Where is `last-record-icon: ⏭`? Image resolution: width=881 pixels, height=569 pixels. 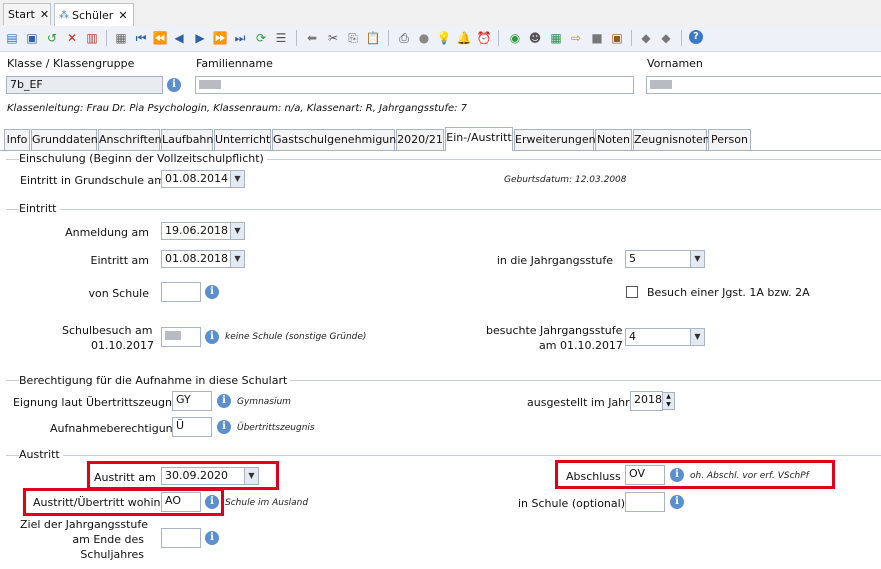
last-record-icon: ⏭ is located at coordinates (240, 38).